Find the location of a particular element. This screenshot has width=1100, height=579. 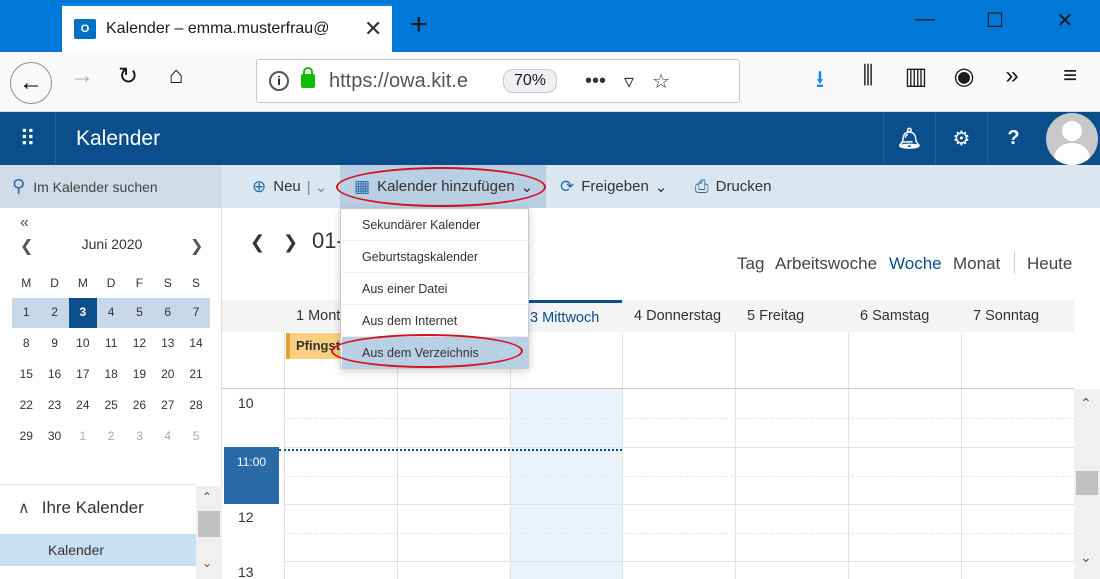

chevron-down-icon: | ⌄ is located at coordinates (317, 187).